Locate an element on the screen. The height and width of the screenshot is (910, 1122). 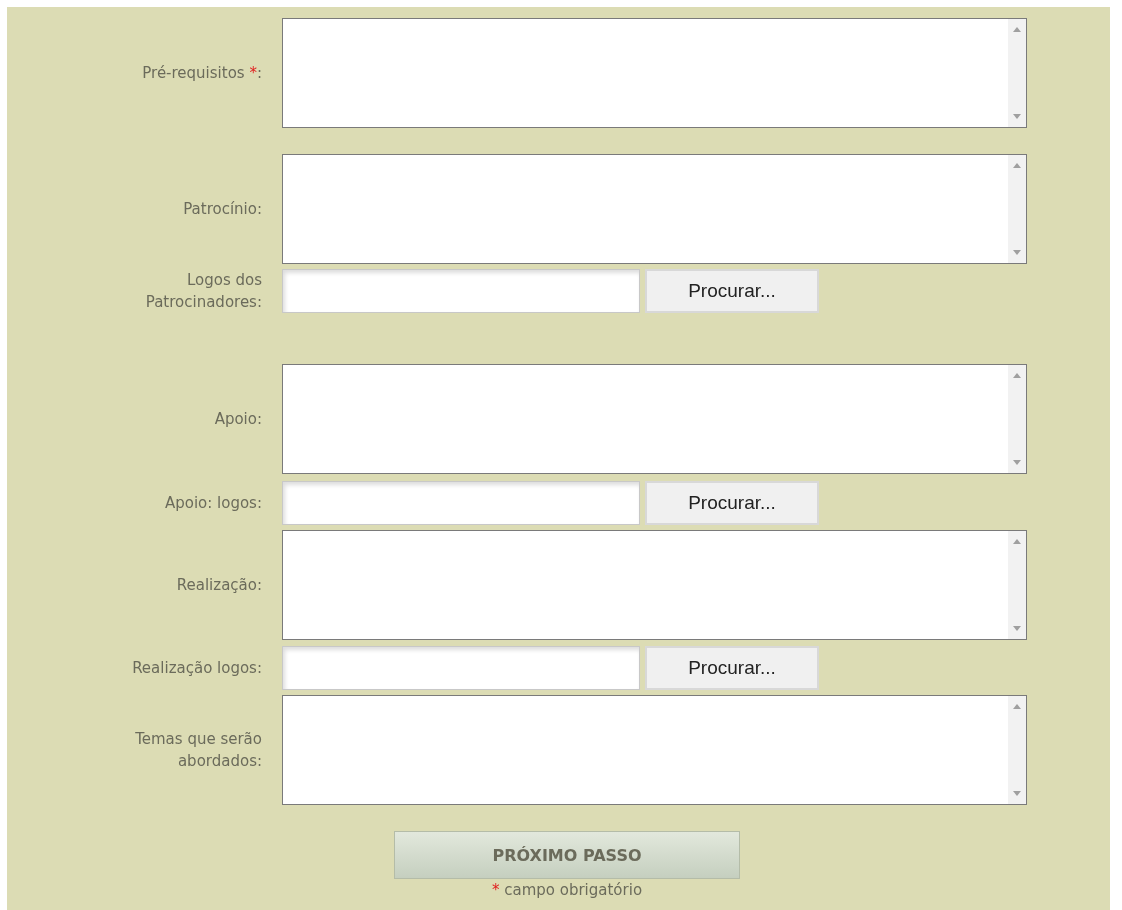
field-label: Temas que serão abordados: is located at coordinates (198, 750).